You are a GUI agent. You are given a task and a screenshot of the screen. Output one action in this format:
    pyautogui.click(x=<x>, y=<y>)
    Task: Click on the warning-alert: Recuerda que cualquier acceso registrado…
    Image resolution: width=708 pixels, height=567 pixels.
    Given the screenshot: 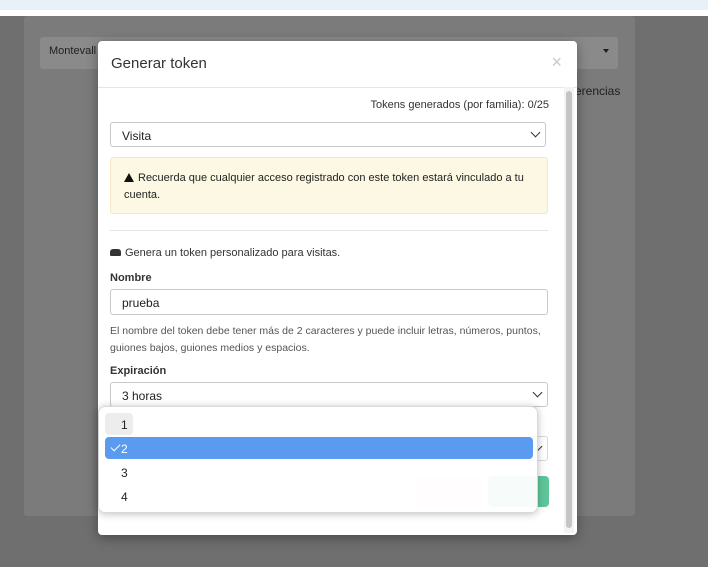 What is the action you would take?
    pyautogui.click(x=329, y=185)
    